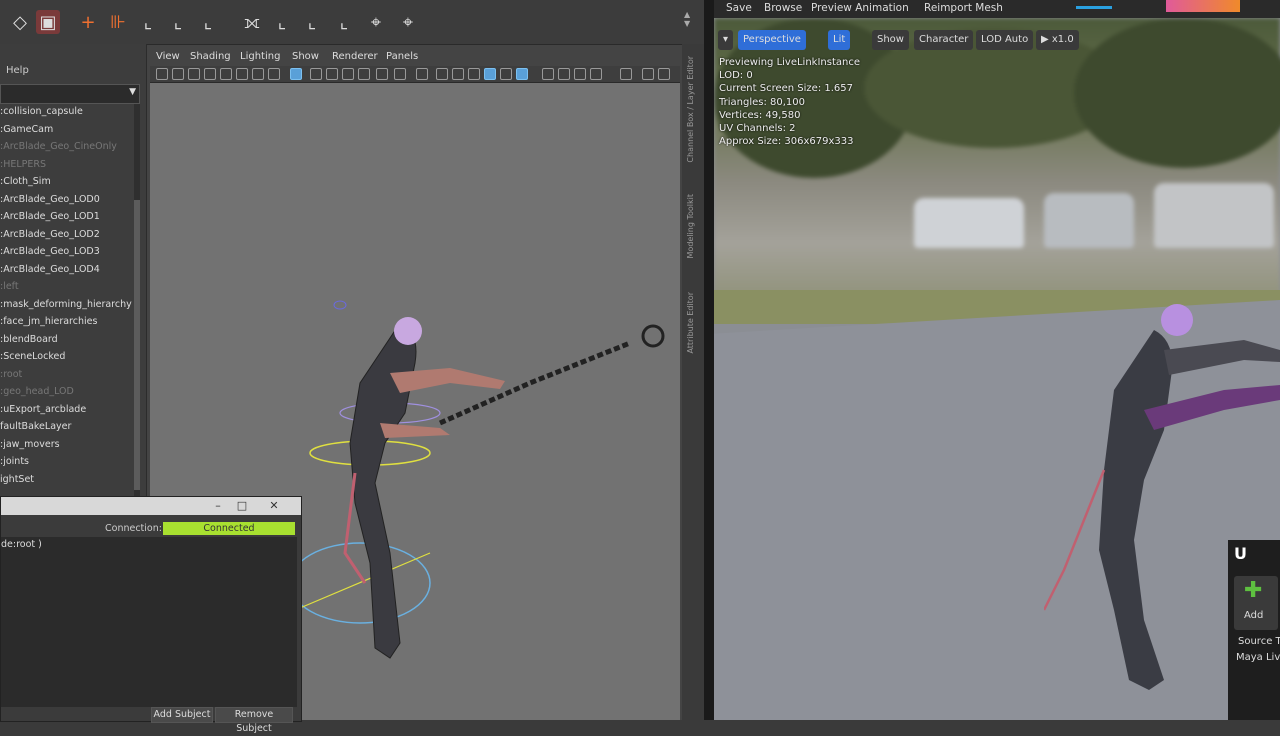 The image size is (1280, 736). What do you see at coordinates (29, 339) in the screenshot?
I see `outliner-item: :blendBoard` at bounding box center [29, 339].